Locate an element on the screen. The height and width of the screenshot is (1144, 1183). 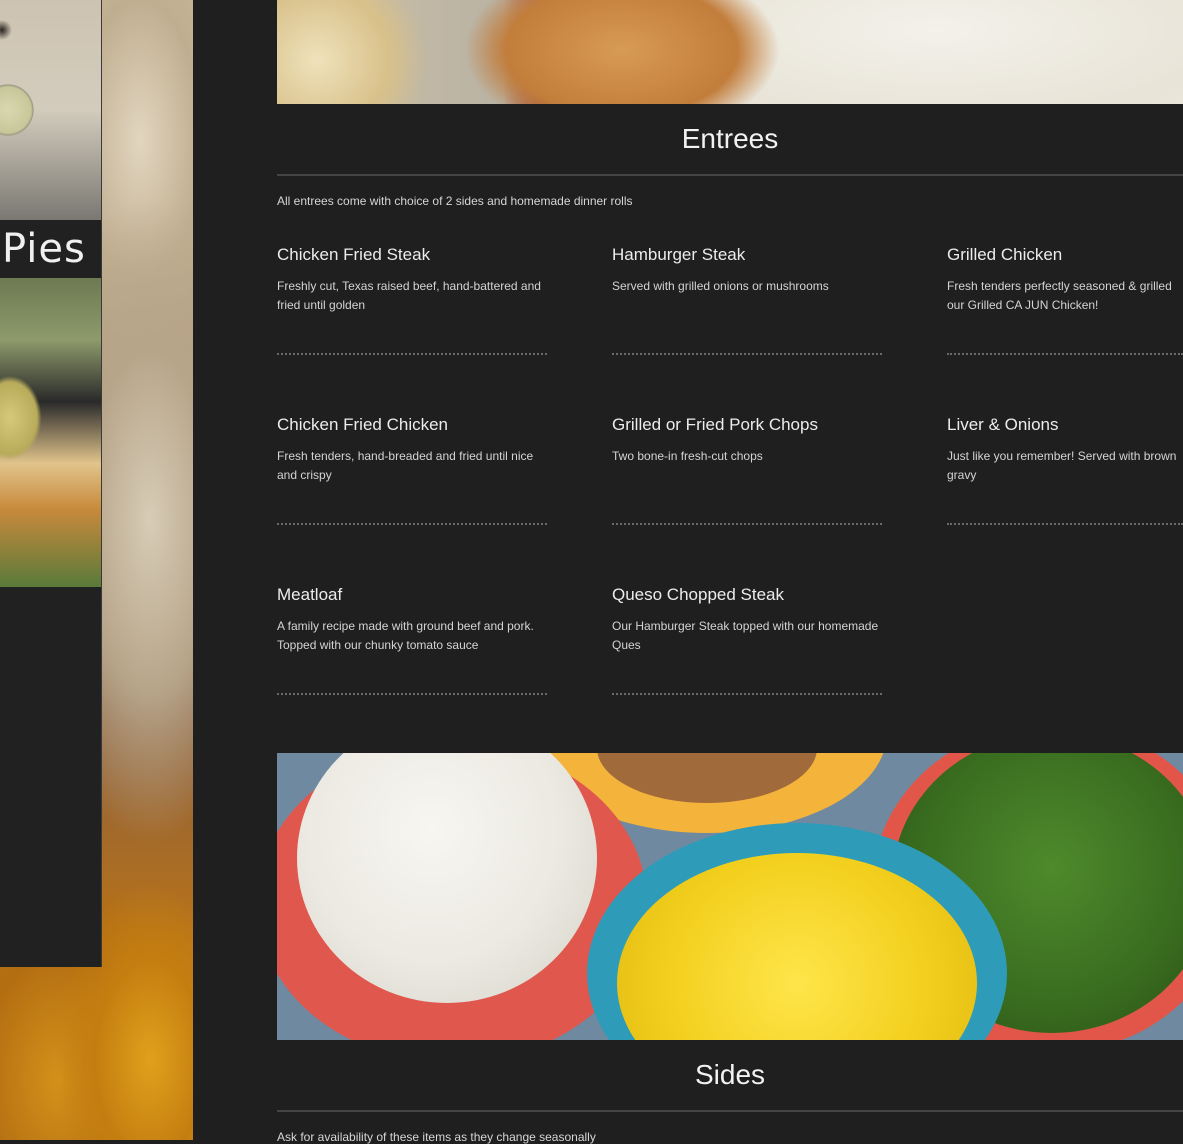
menu-item-name: Grilled or Fried Pork Chops is located at coordinates (715, 424).